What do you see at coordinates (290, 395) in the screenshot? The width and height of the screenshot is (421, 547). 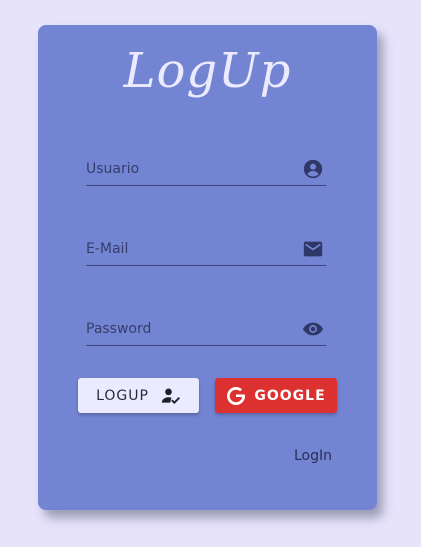 I see `google-button-label: GOOGLE` at bounding box center [290, 395].